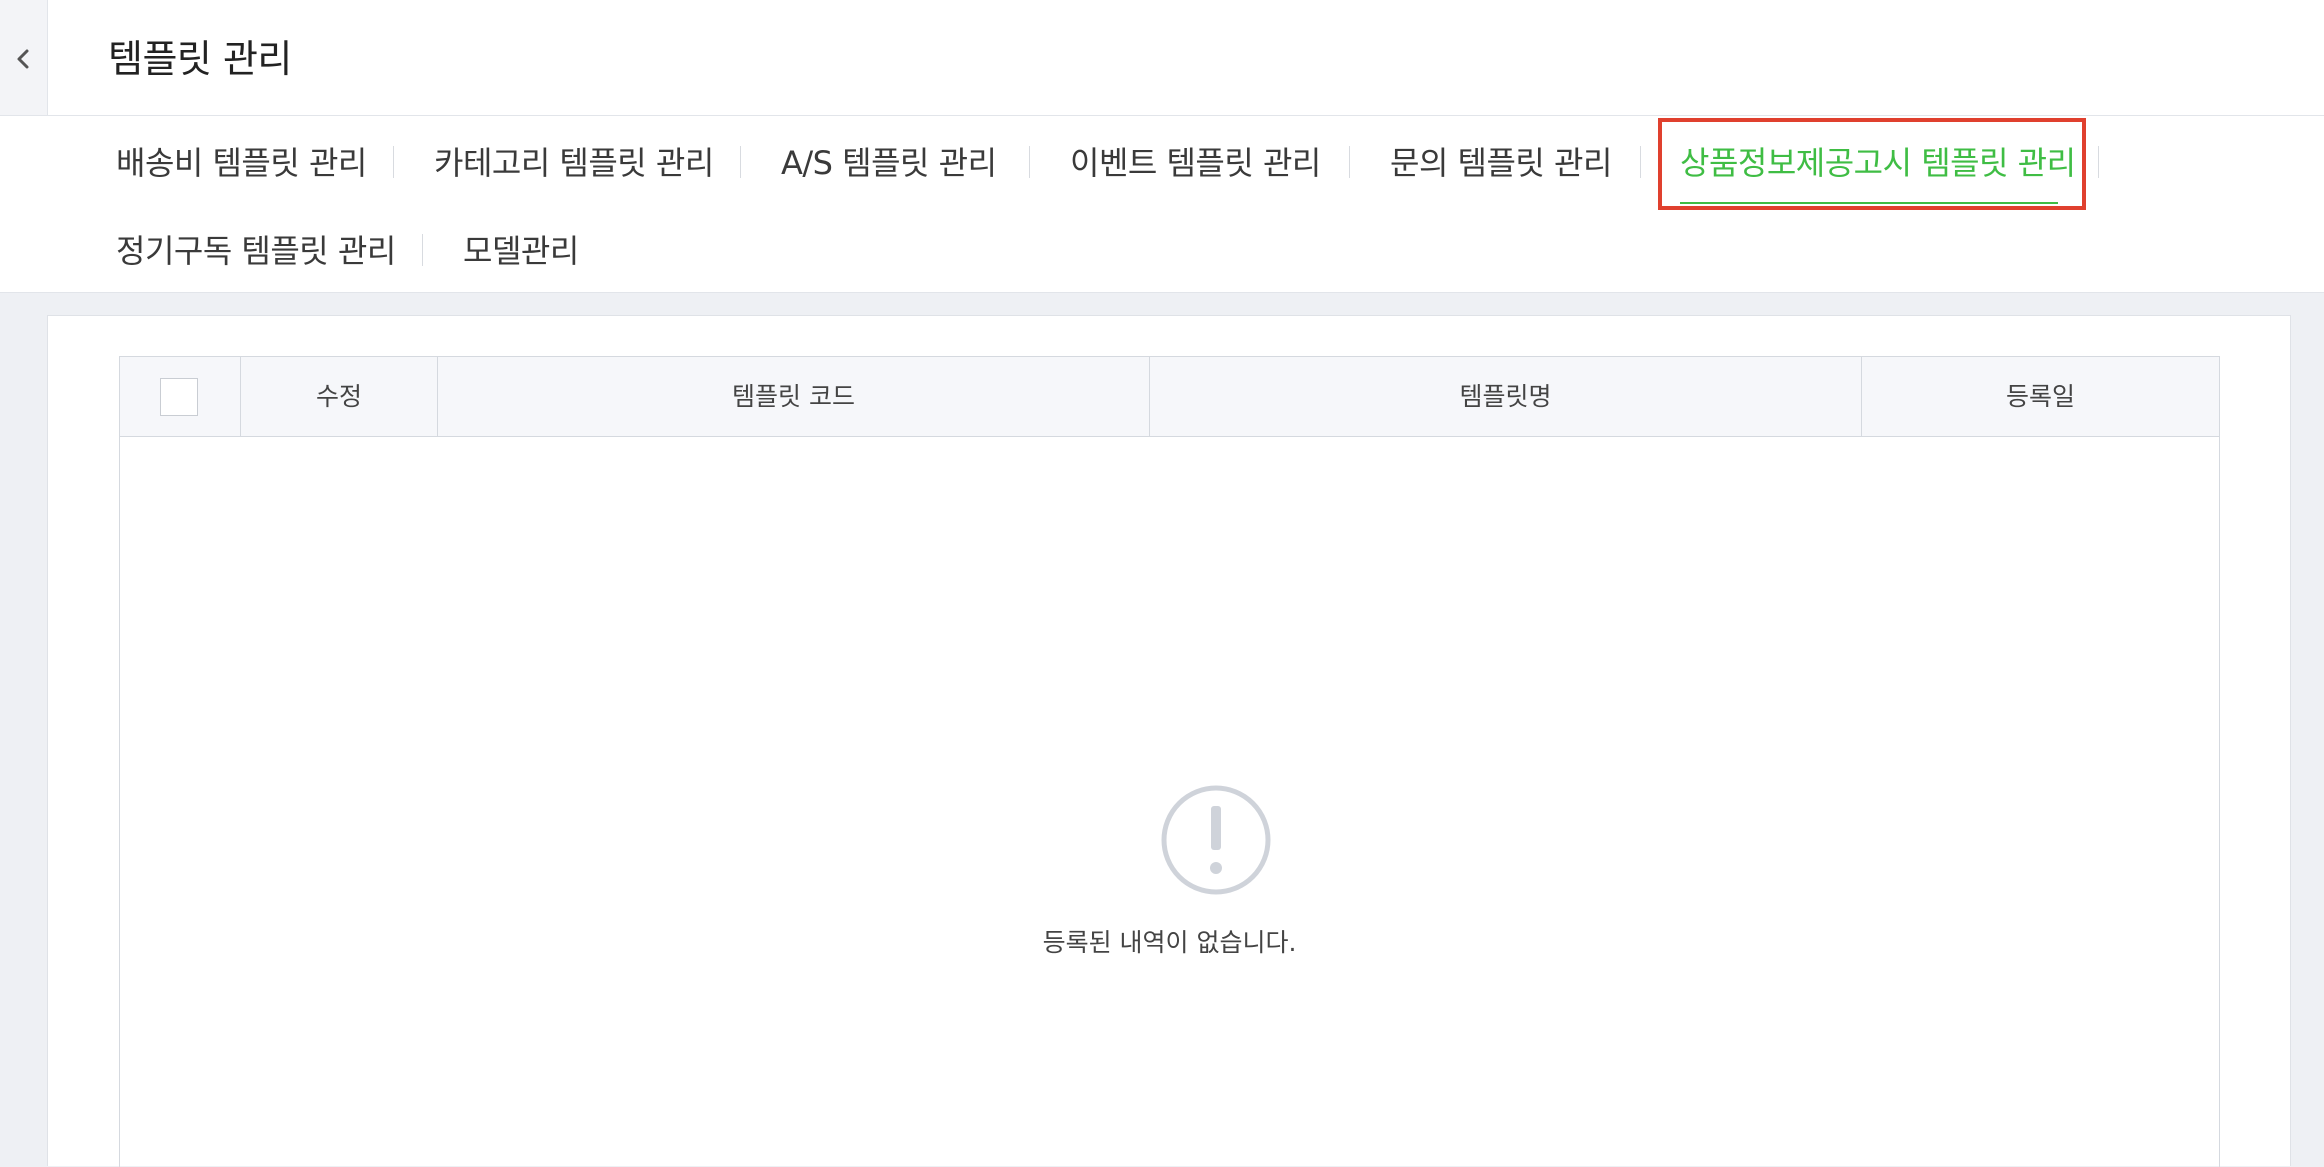 Image resolution: width=2324 pixels, height=1167 pixels. I want to click on tab-subscription-template: 정기구독 템플릿 관리, so click(256, 249).